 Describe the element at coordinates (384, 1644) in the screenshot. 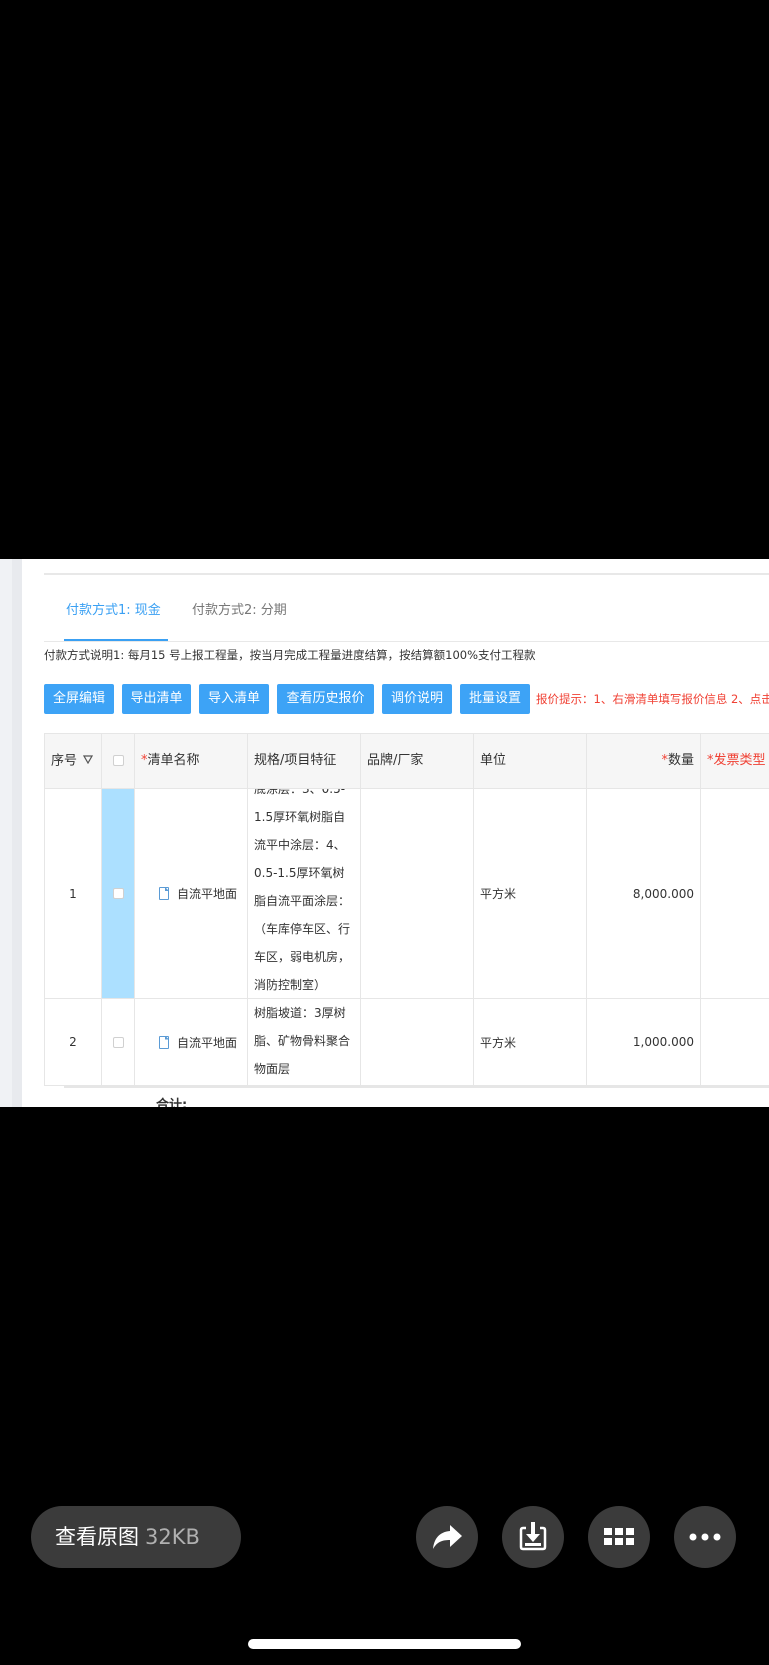

I see `home-indicator` at that location.